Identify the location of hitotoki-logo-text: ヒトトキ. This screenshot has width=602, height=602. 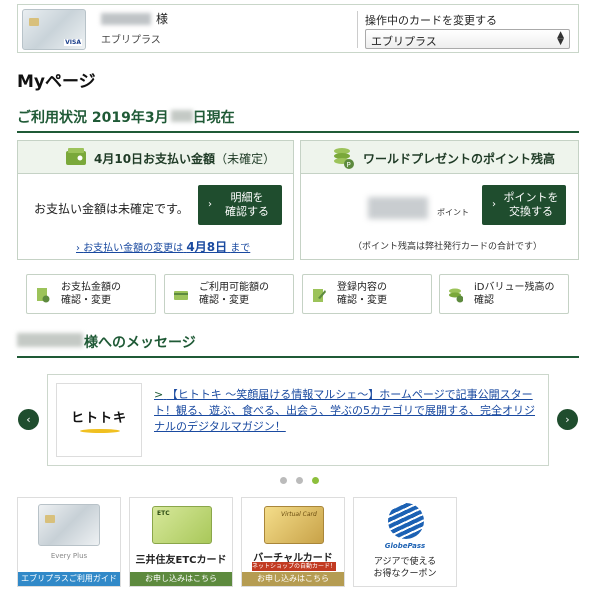
(98, 418).